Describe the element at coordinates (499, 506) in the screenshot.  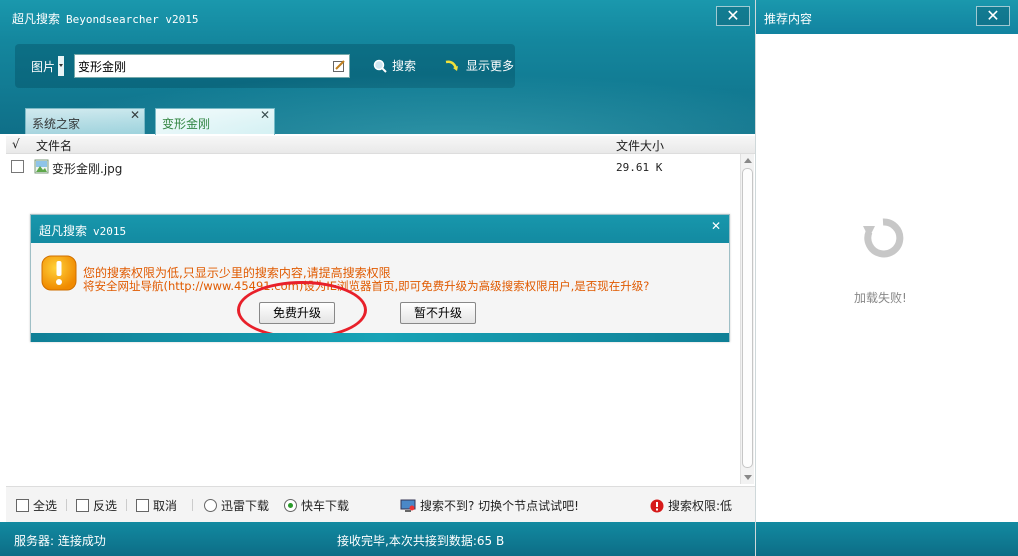
I see `switch-node-label: 搜索不到? 切换个节点试试吧!` at that location.